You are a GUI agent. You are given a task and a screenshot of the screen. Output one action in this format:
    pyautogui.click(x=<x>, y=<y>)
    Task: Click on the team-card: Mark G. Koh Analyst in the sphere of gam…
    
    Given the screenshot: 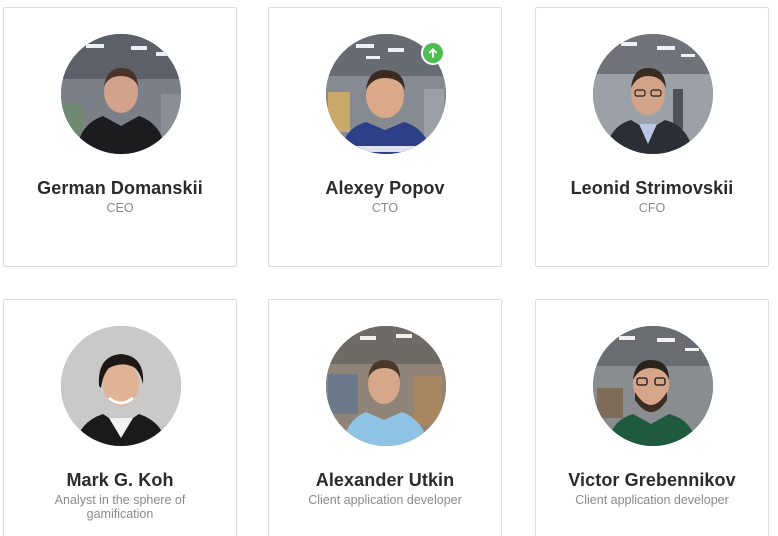 What is the action you would take?
    pyautogui.click(x=120, y=417)
    